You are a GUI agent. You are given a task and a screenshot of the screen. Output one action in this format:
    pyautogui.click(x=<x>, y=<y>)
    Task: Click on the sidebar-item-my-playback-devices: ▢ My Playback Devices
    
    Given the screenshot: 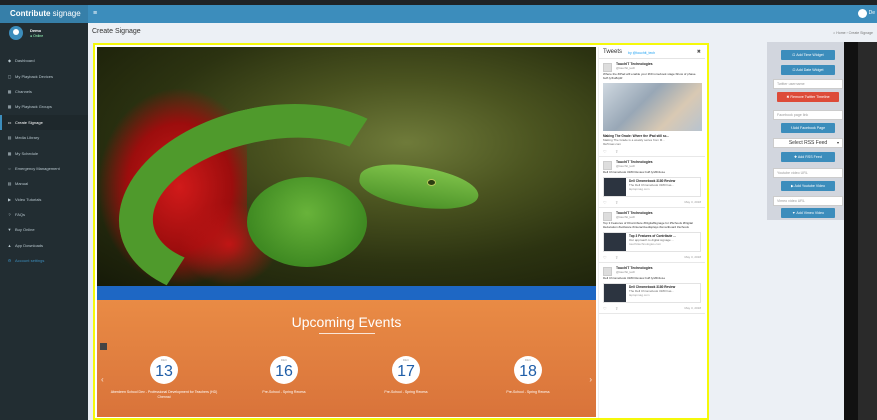 What is the action you would take?
    pyautogui.click(x=44, y=75)
    